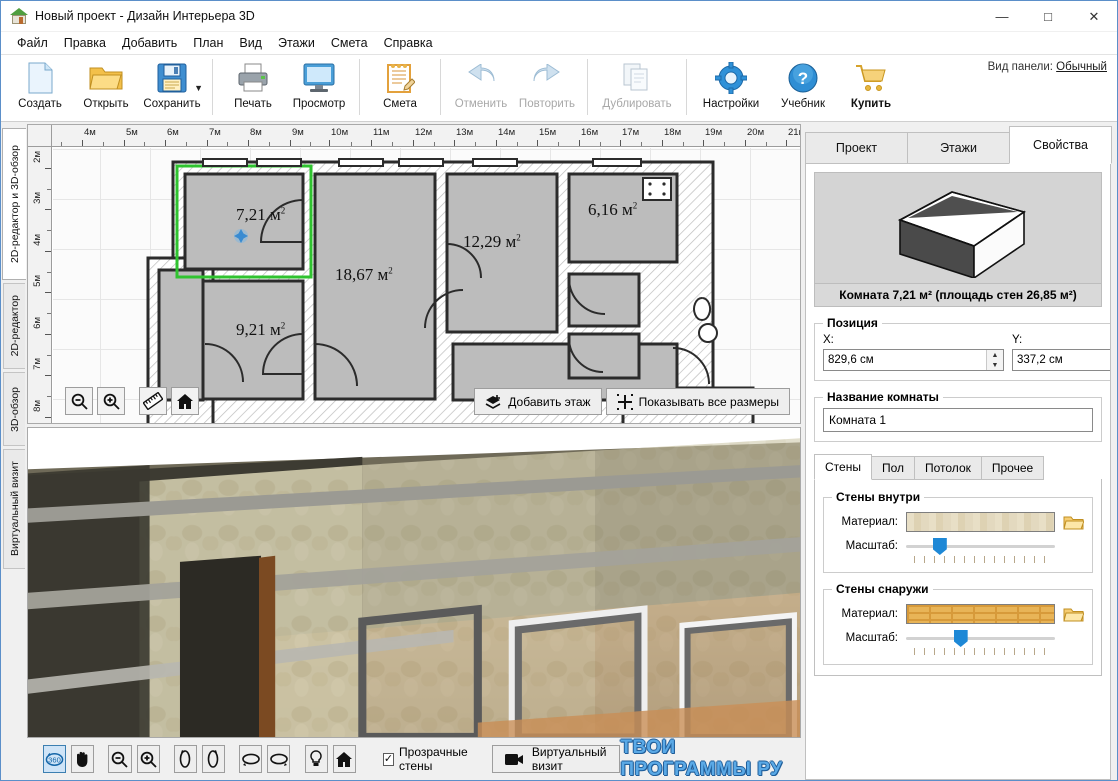 This screenshot has width=1118, height=781. What do you see at coordinates (507, 132) in the screenshot?
I see `ruler-label: 14м` at bounding box center [507, 132].